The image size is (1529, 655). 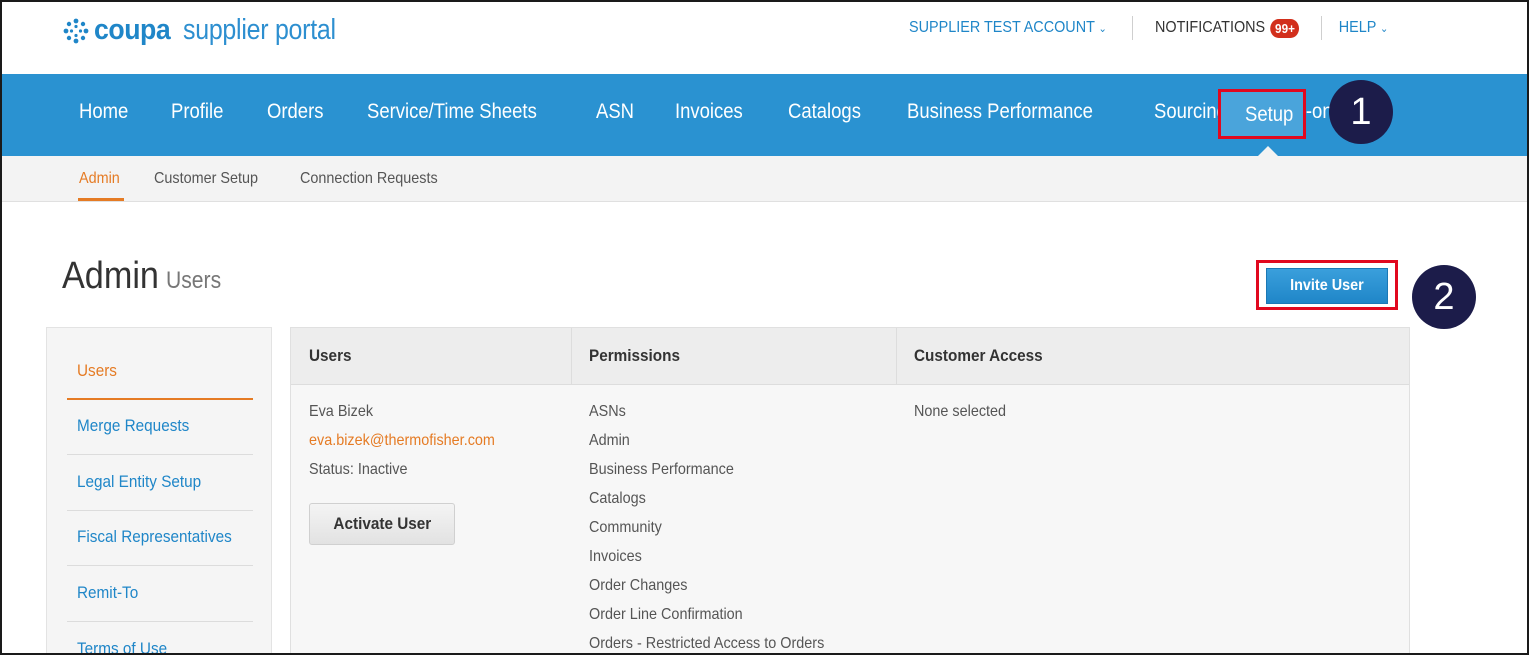 I want to click on nav-sourcing: Sourcing, so click(x=1190, y=112).